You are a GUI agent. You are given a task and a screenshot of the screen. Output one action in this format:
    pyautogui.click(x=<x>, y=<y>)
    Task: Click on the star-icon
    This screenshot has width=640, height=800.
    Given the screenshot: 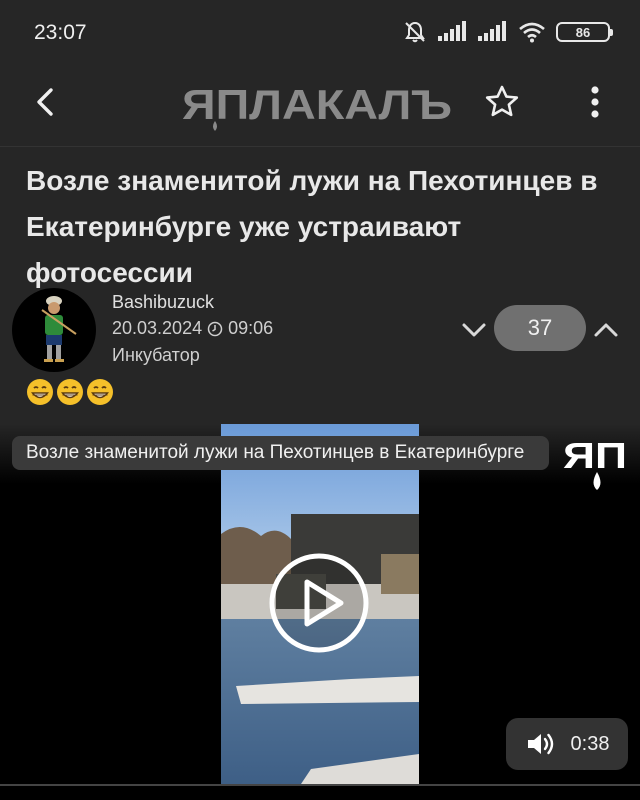 What is the action you would take?
    pyautogui.click(x=502, y=102)
    